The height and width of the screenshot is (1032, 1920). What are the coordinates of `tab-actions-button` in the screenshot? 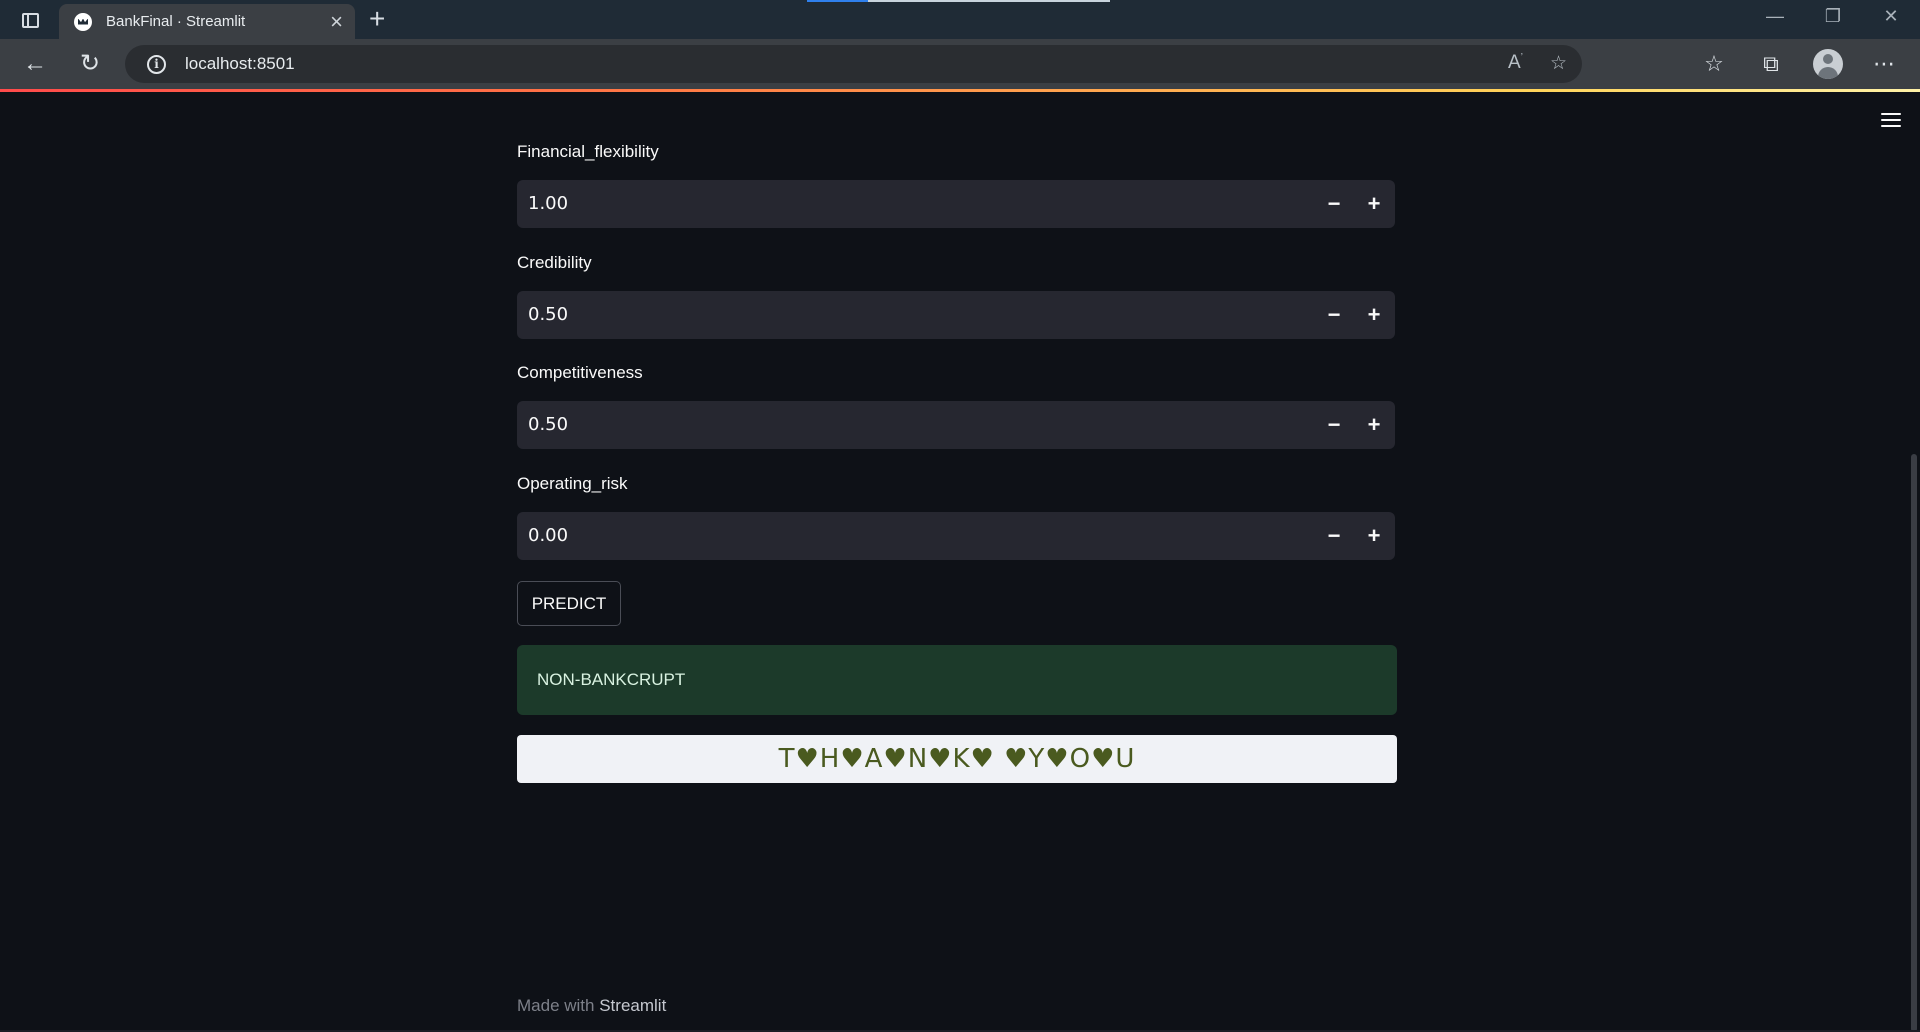 It's located at (30, 20).